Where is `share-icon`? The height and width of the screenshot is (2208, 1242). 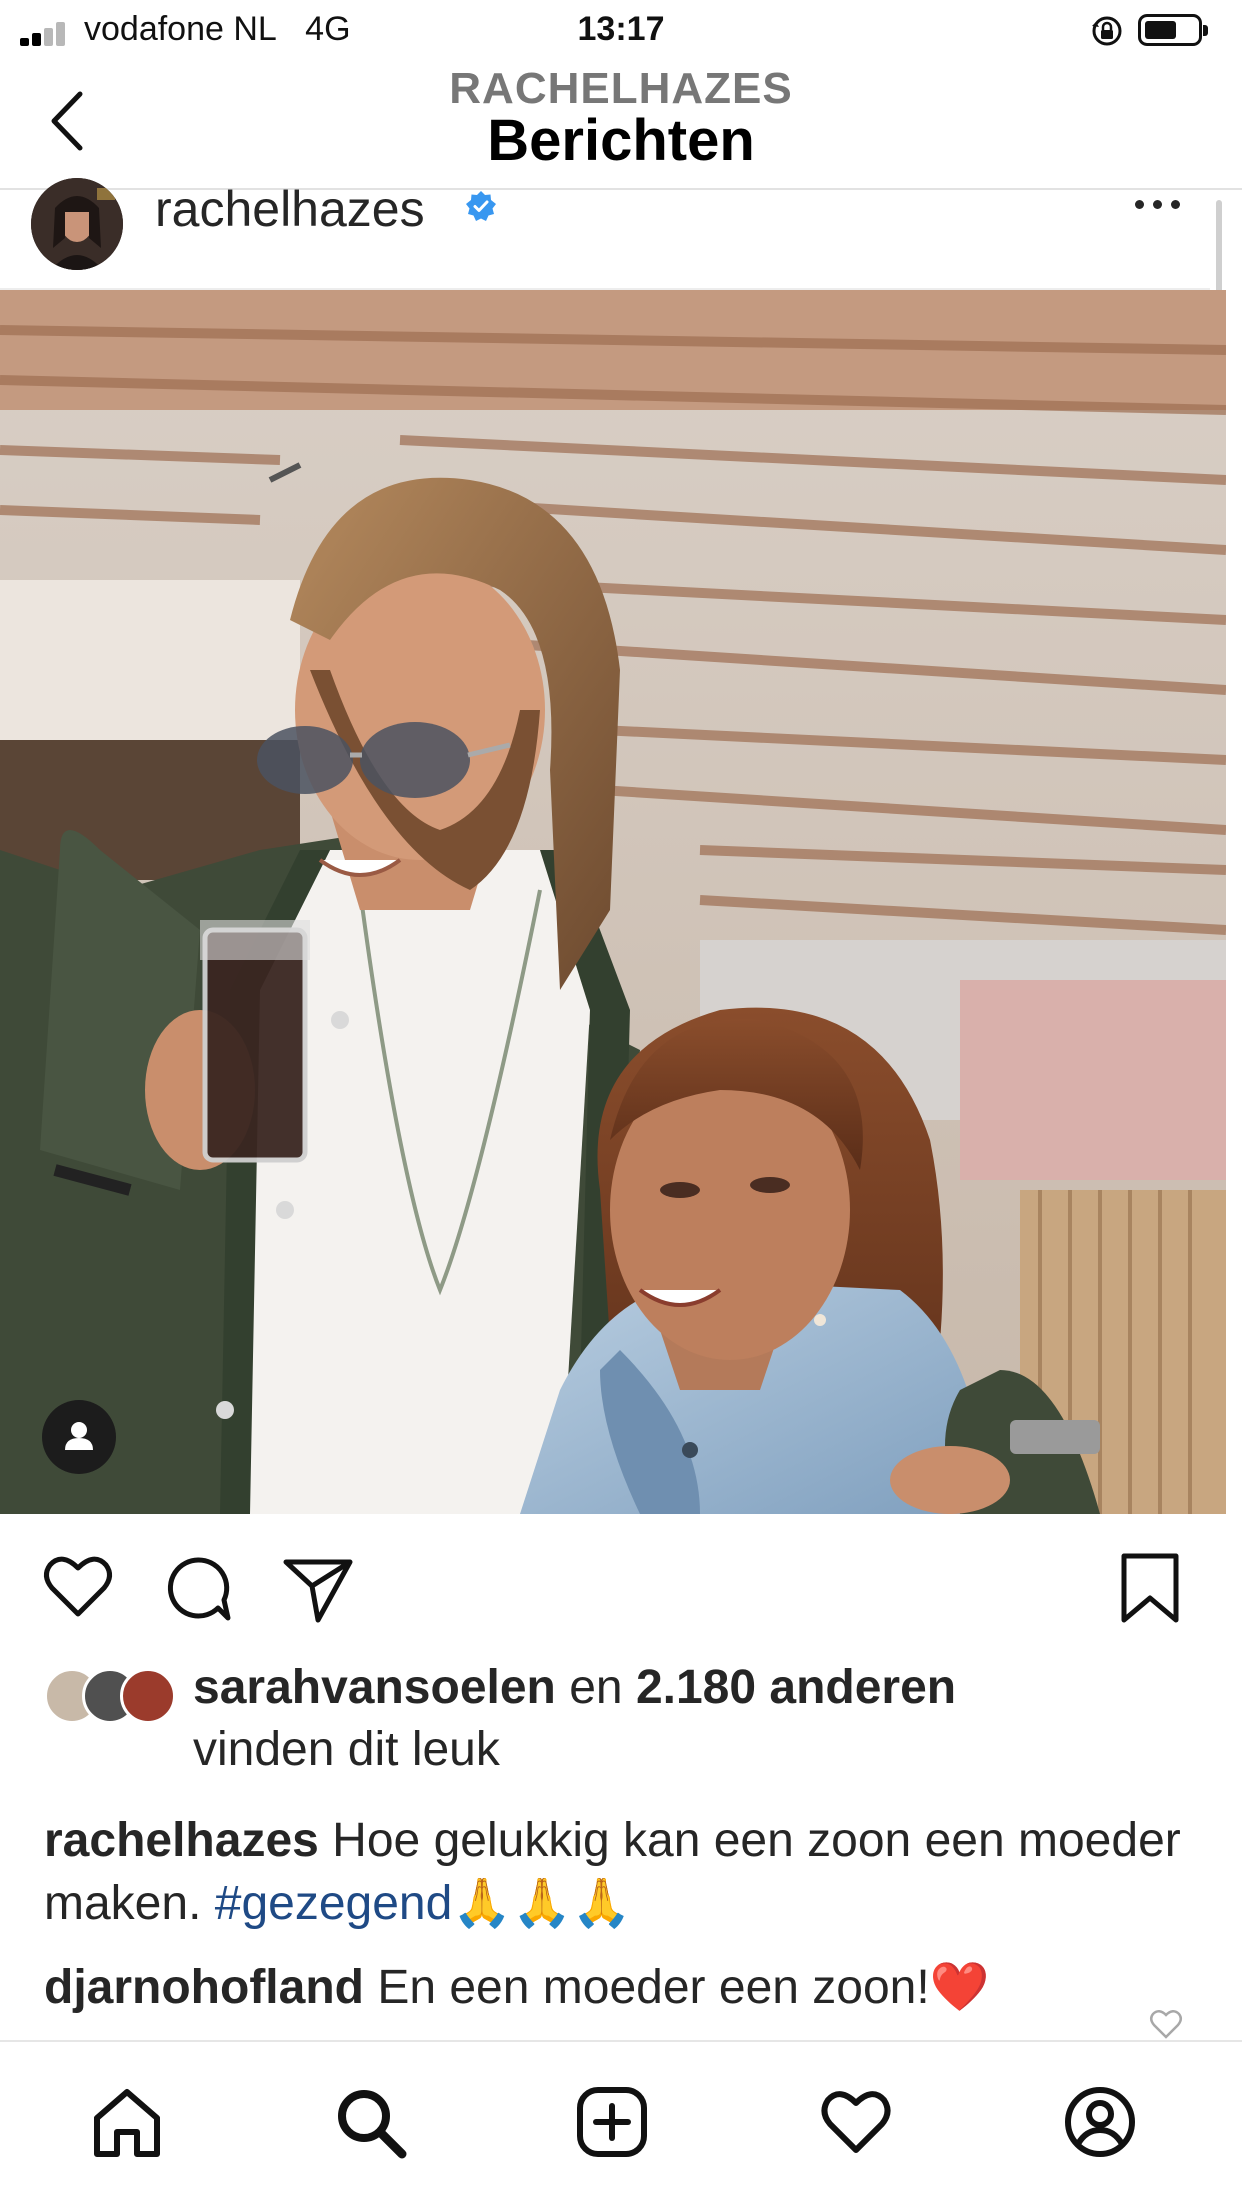 share-icon is located at coordinates (318, 1588).